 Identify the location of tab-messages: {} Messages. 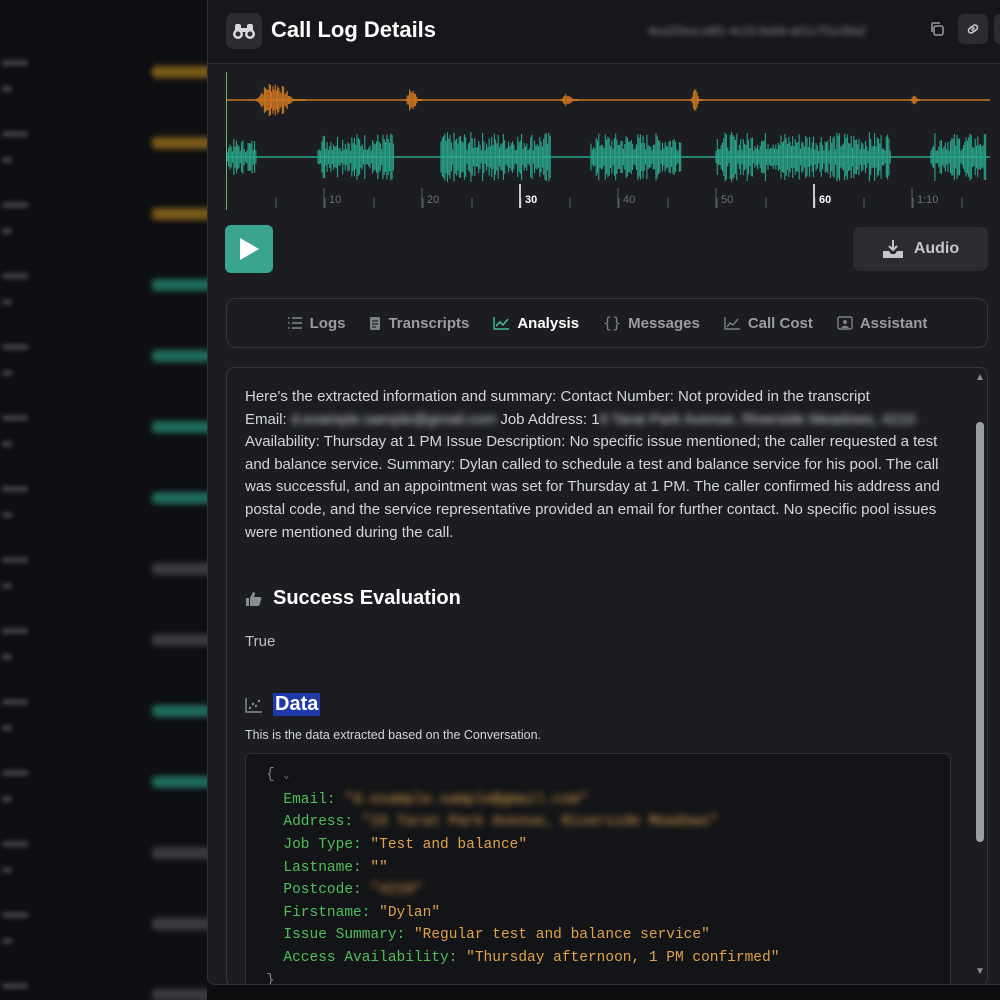
(651, 323).